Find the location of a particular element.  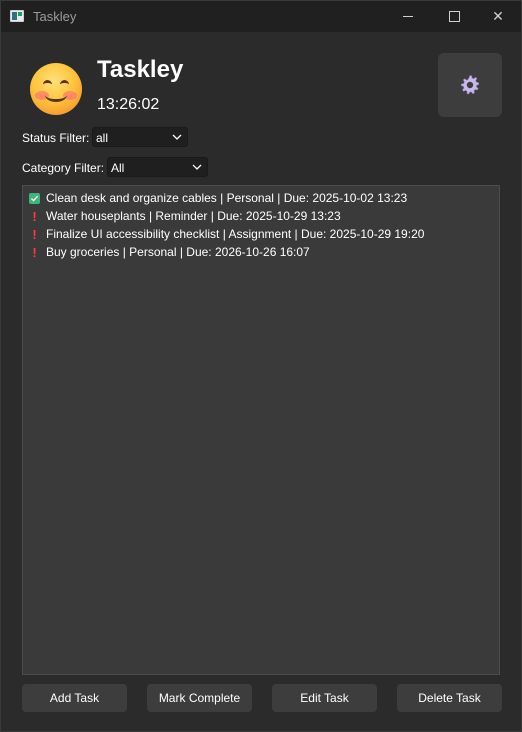

app-icon is located at coordinates (17, 16).